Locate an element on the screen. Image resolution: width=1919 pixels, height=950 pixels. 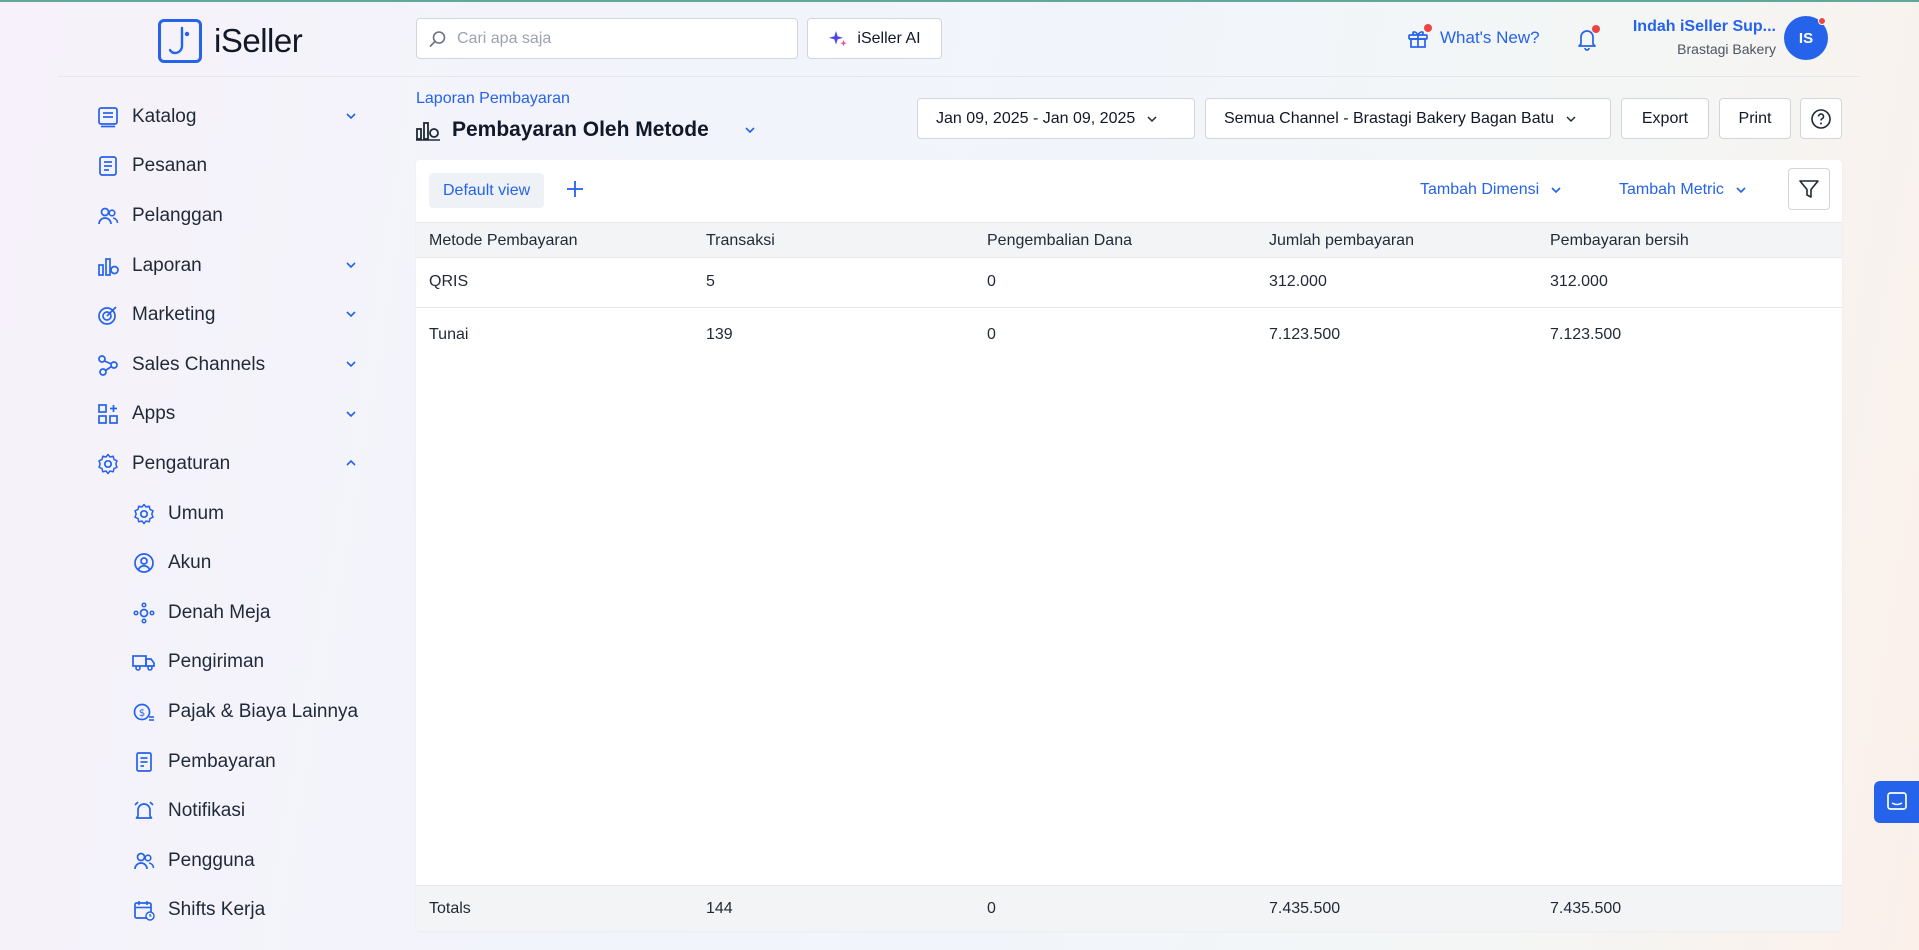
table-cell: 0 is located at coordinates (991, 334).